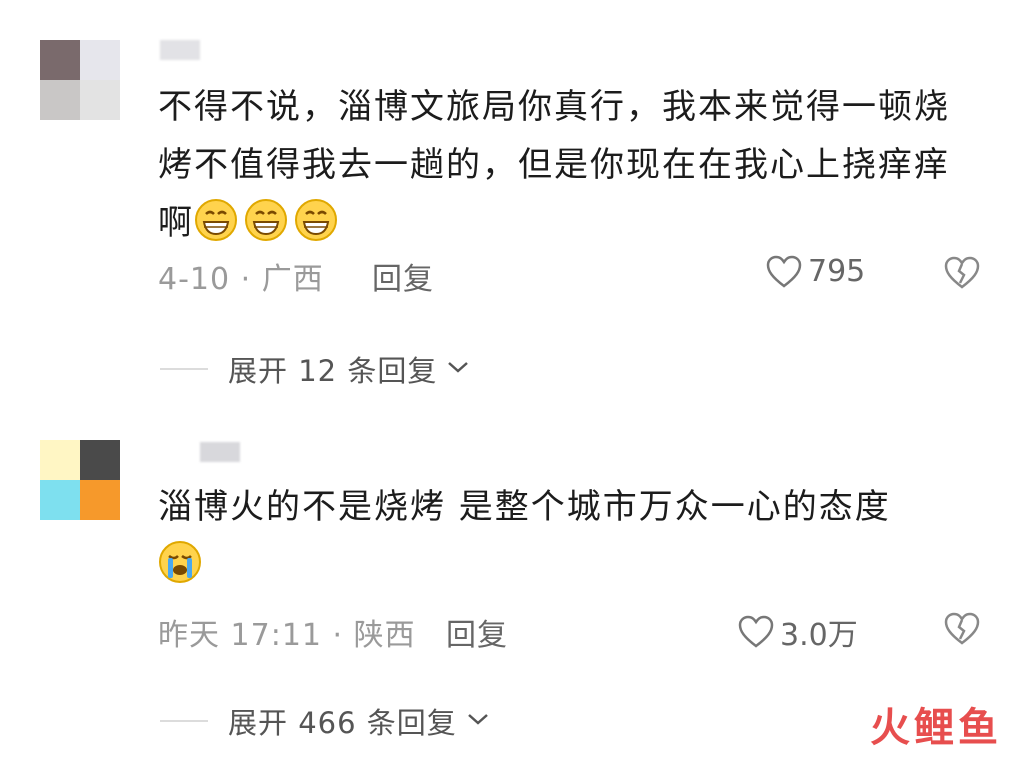 The height and width of the screenshot is (759, 1024). I want to click on like-count: 795, so click(837, 271).